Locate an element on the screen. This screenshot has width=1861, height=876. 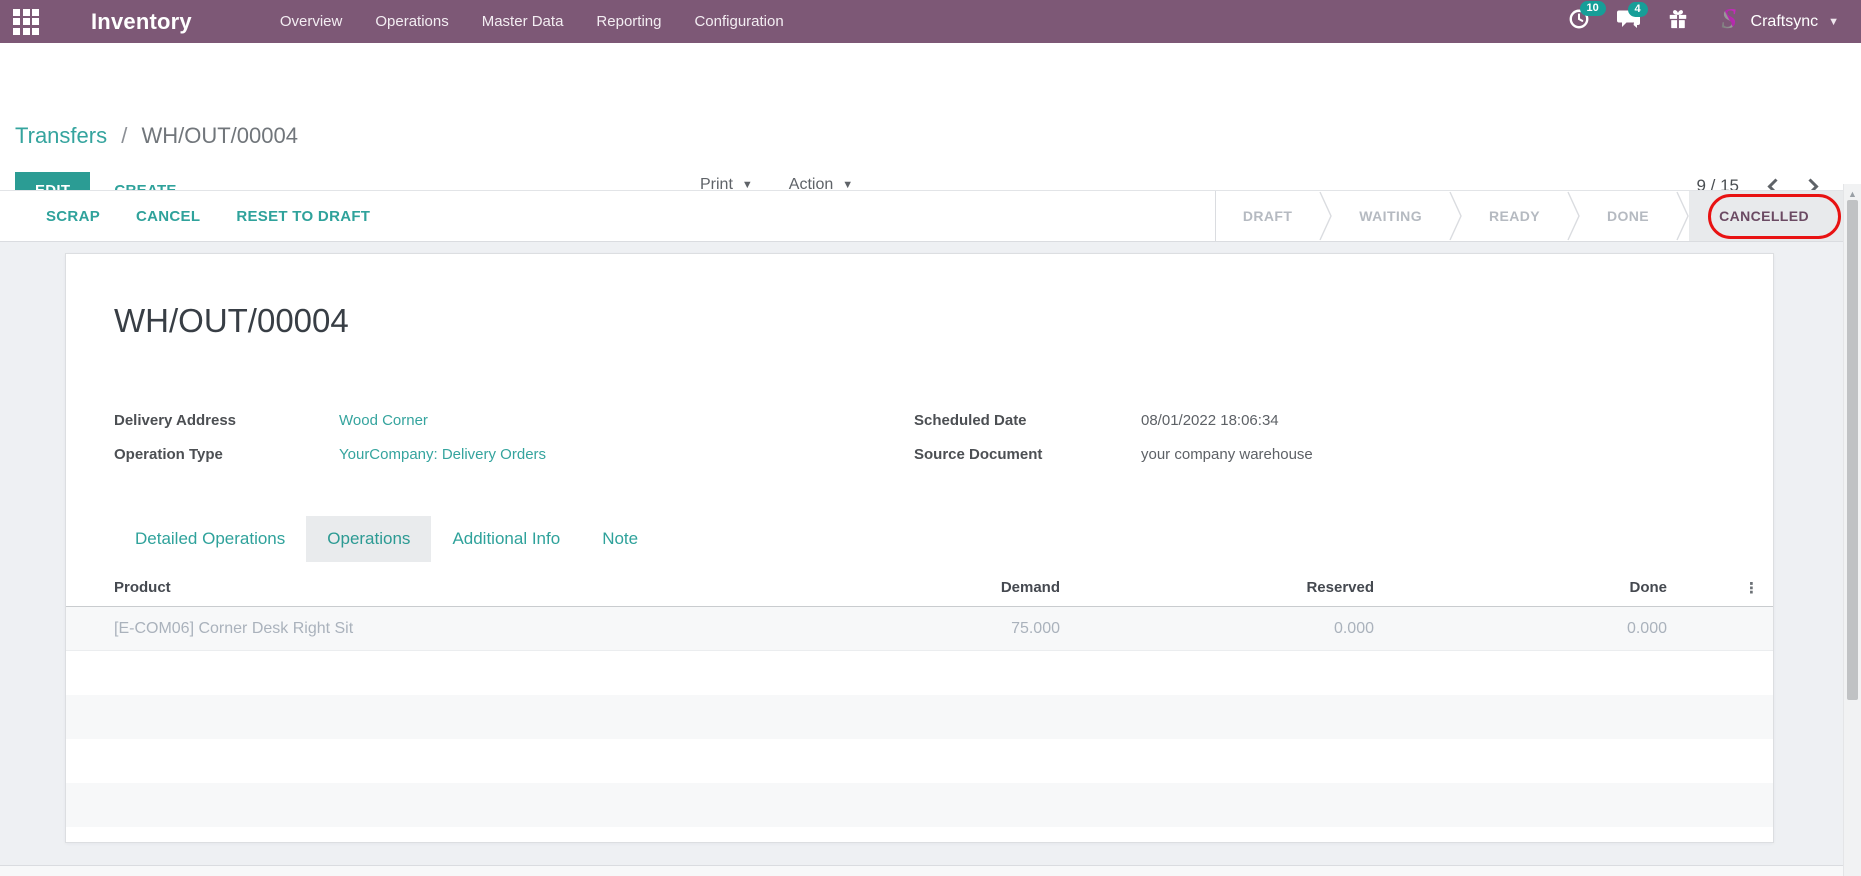
field-label: Scheduled Date is located at coordinates (970, 420).